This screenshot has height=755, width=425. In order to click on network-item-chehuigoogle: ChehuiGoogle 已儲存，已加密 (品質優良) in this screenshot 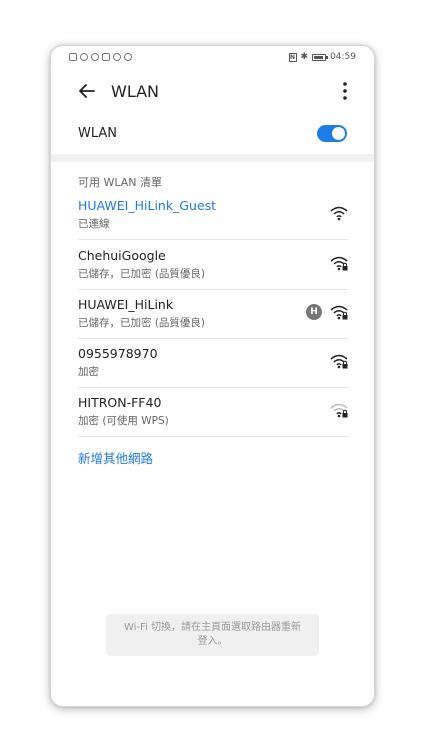, I will do `click(213, 266)`.